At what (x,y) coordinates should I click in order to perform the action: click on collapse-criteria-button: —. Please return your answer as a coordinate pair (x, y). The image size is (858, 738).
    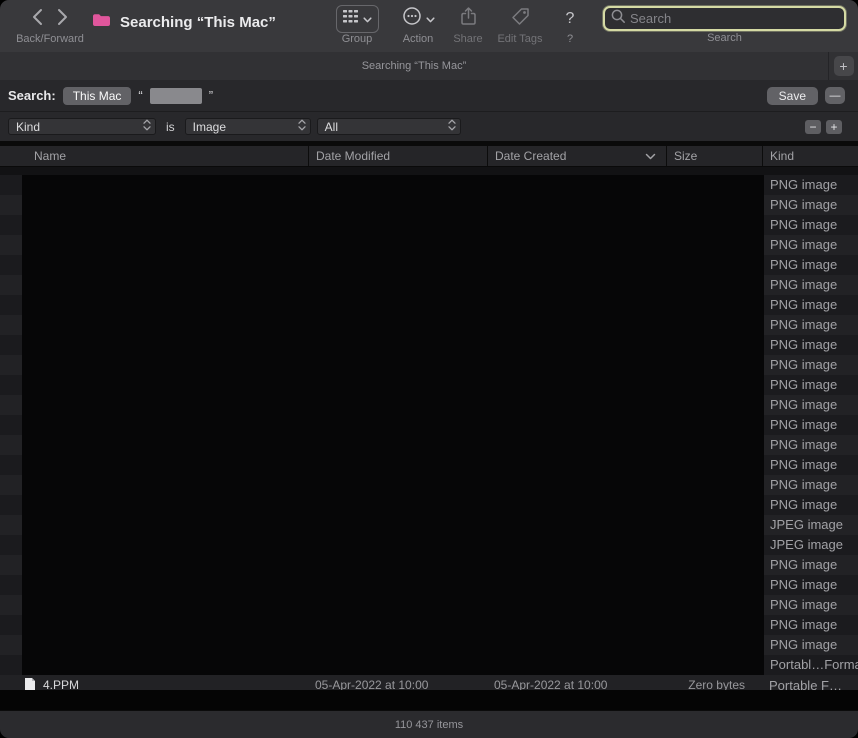
    Looking at the image, I should click on (835, 95).